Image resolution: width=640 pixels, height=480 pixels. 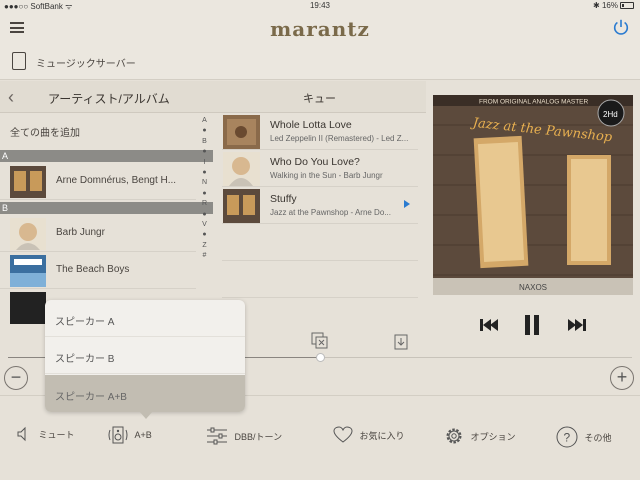 What do you see at coordinates (609, 5) in the screenshot?
I see `battery-percent: 16%` at bounding box center [609, 5].